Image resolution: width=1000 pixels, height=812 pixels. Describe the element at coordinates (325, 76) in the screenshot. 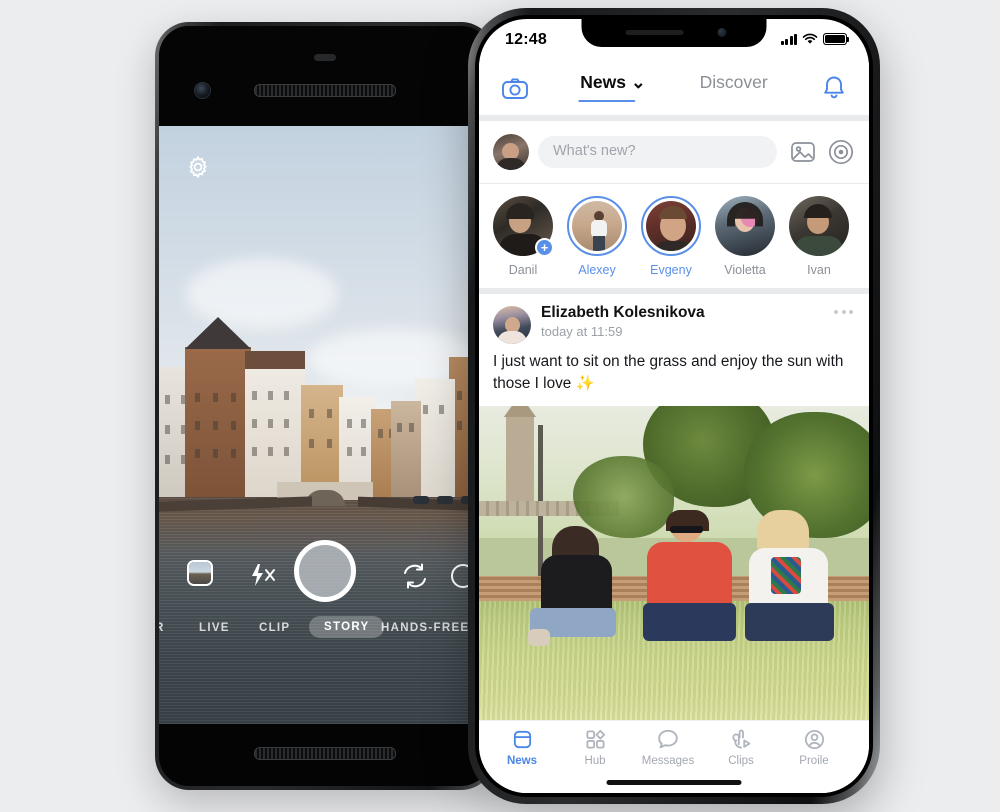

I see `left-phone-bezel-top` at that location.